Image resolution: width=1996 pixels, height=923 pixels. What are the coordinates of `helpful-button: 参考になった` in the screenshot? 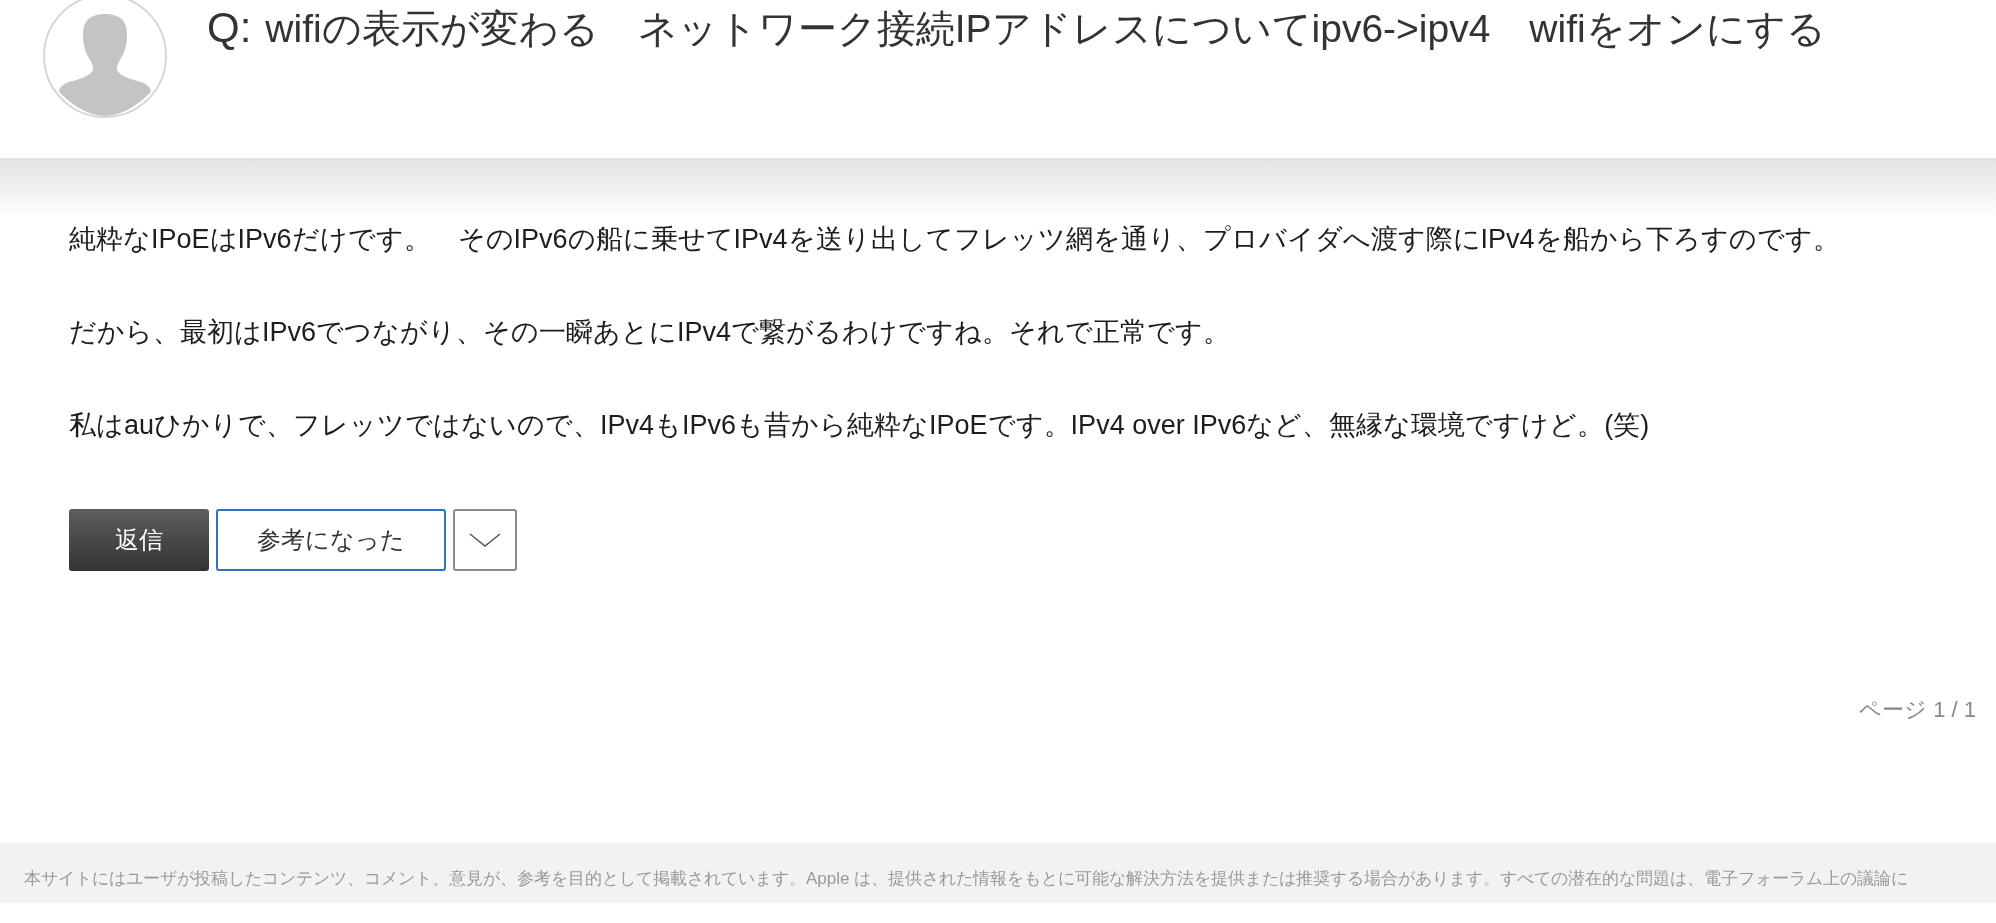 It's located at (331, 540).